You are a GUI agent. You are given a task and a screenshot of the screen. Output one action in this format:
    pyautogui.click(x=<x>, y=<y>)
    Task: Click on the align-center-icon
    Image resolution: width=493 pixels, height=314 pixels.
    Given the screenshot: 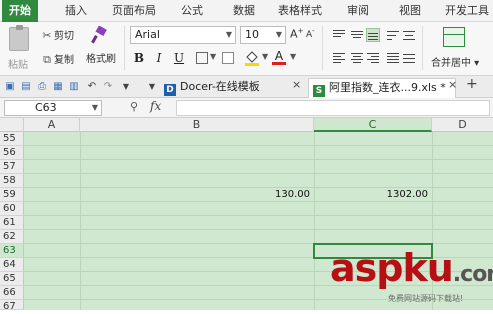 What is the action you would take?
    pyautogui.click(x=357, y=58)
    